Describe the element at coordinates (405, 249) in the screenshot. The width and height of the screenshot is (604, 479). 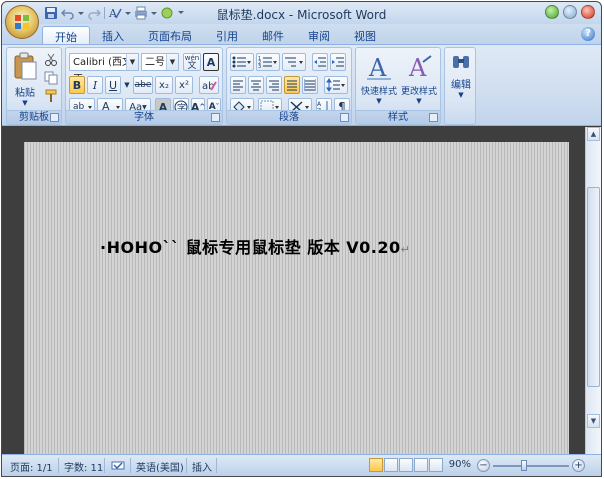
I see `paragraph-mark: ↵` at that location.